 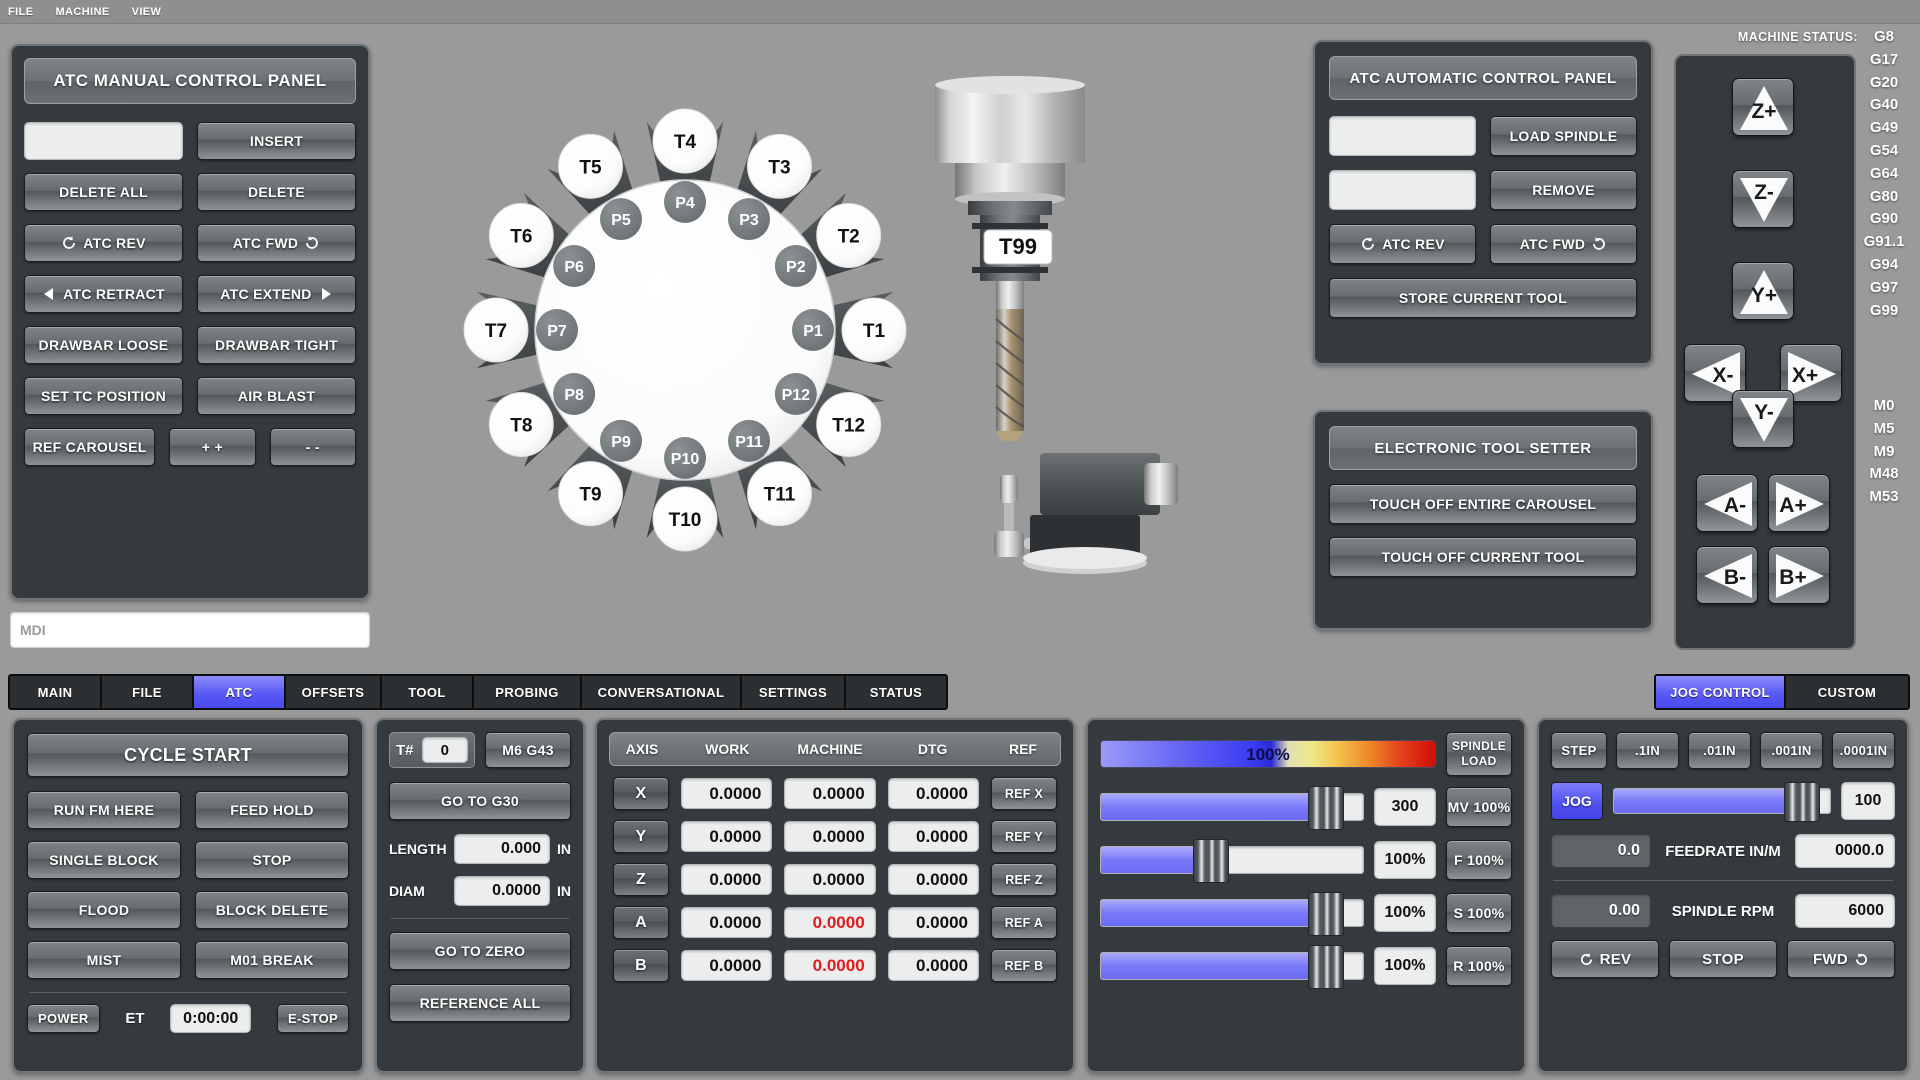 I want to click on tab-atc: ATC, so click(x=240, y=692).